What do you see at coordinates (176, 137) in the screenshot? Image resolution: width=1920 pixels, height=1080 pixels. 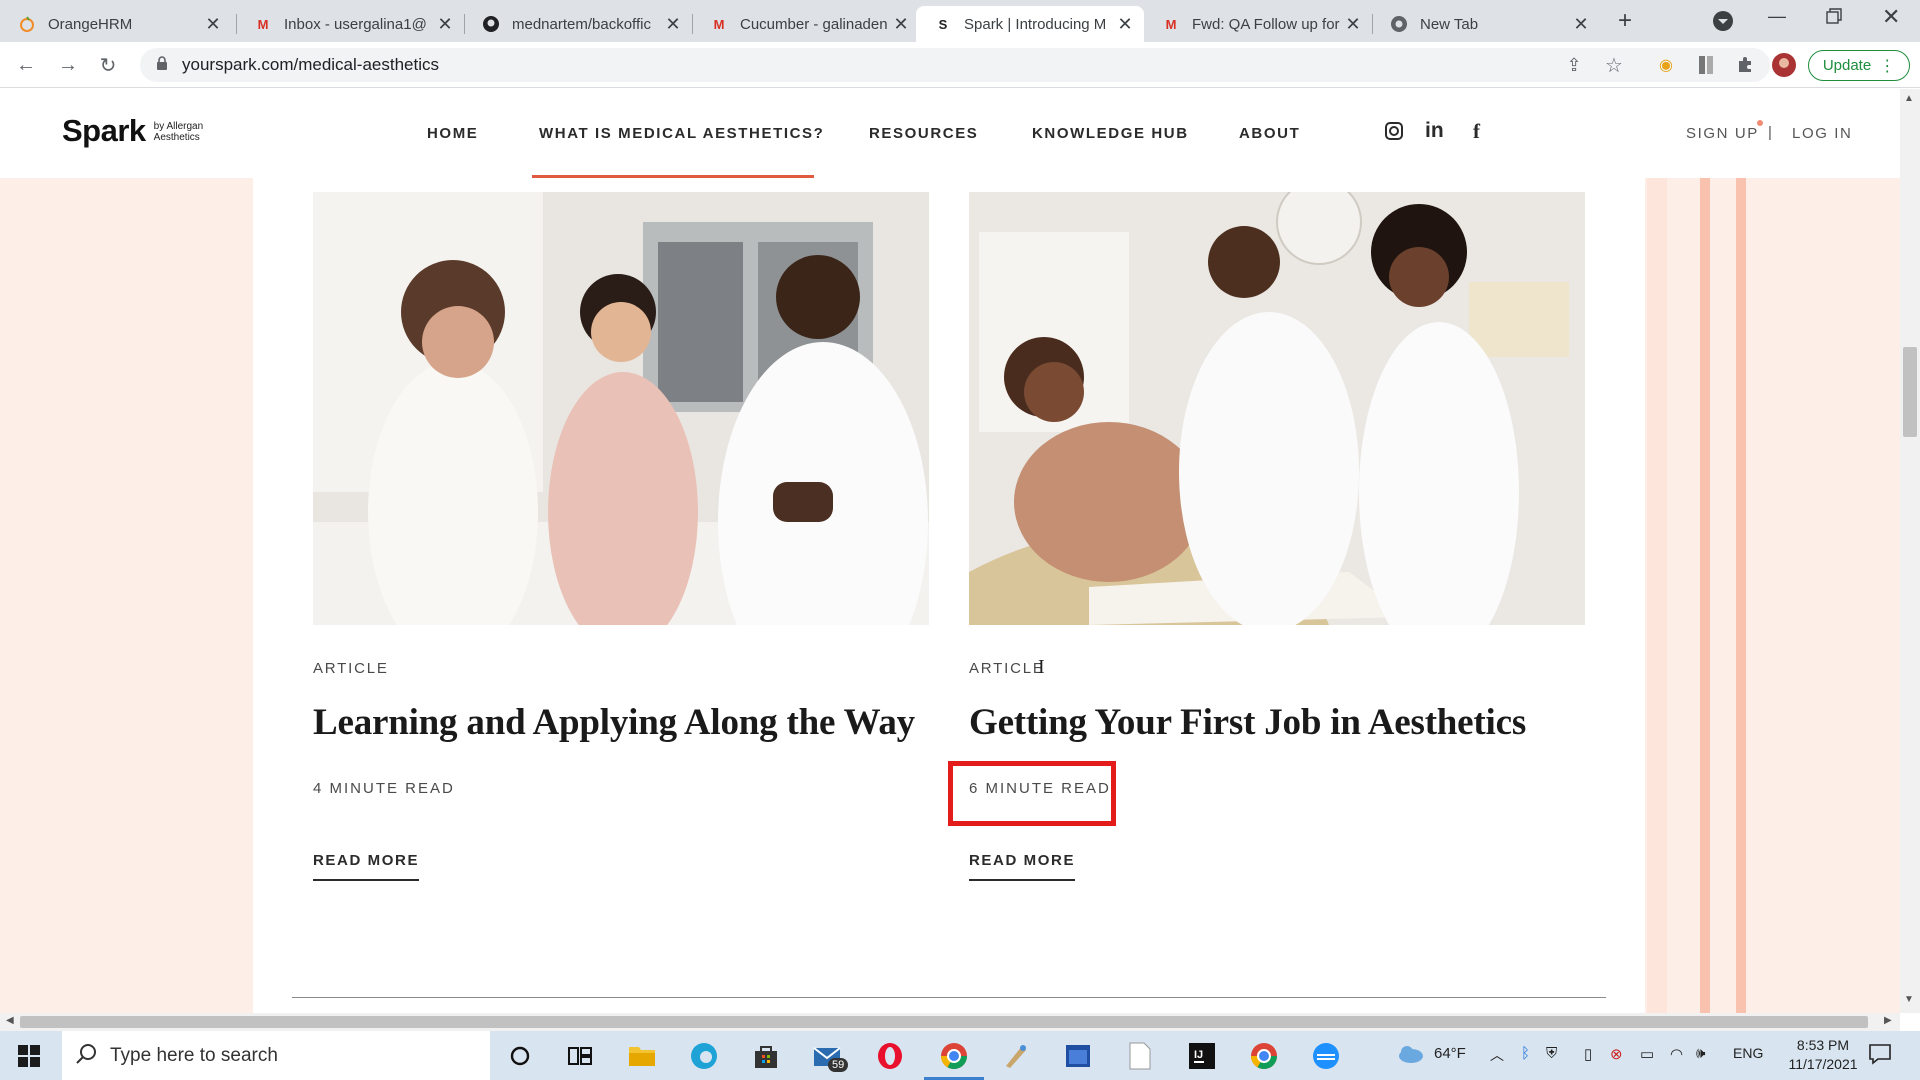 I see `logo-sub: Aesthetics` at bounding box center [176, 137].